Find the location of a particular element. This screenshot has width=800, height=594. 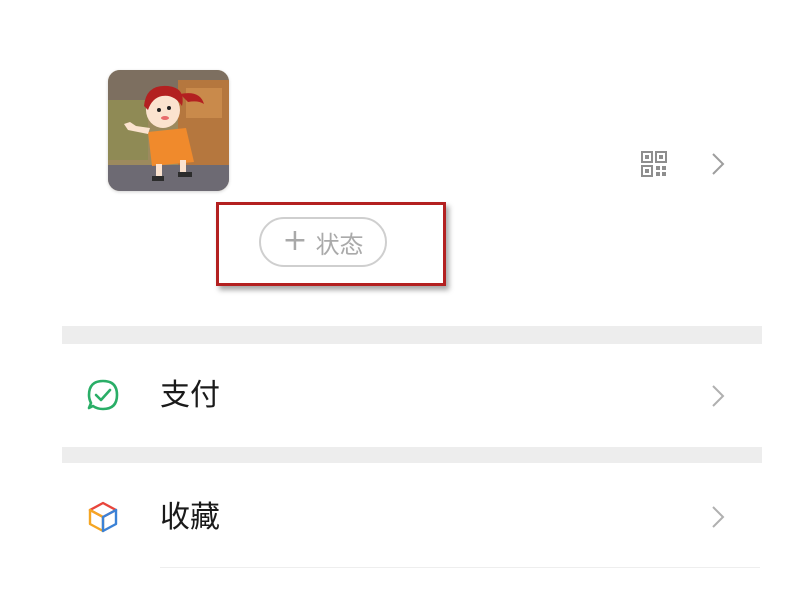

avatar is located at coordinates (168, 130).